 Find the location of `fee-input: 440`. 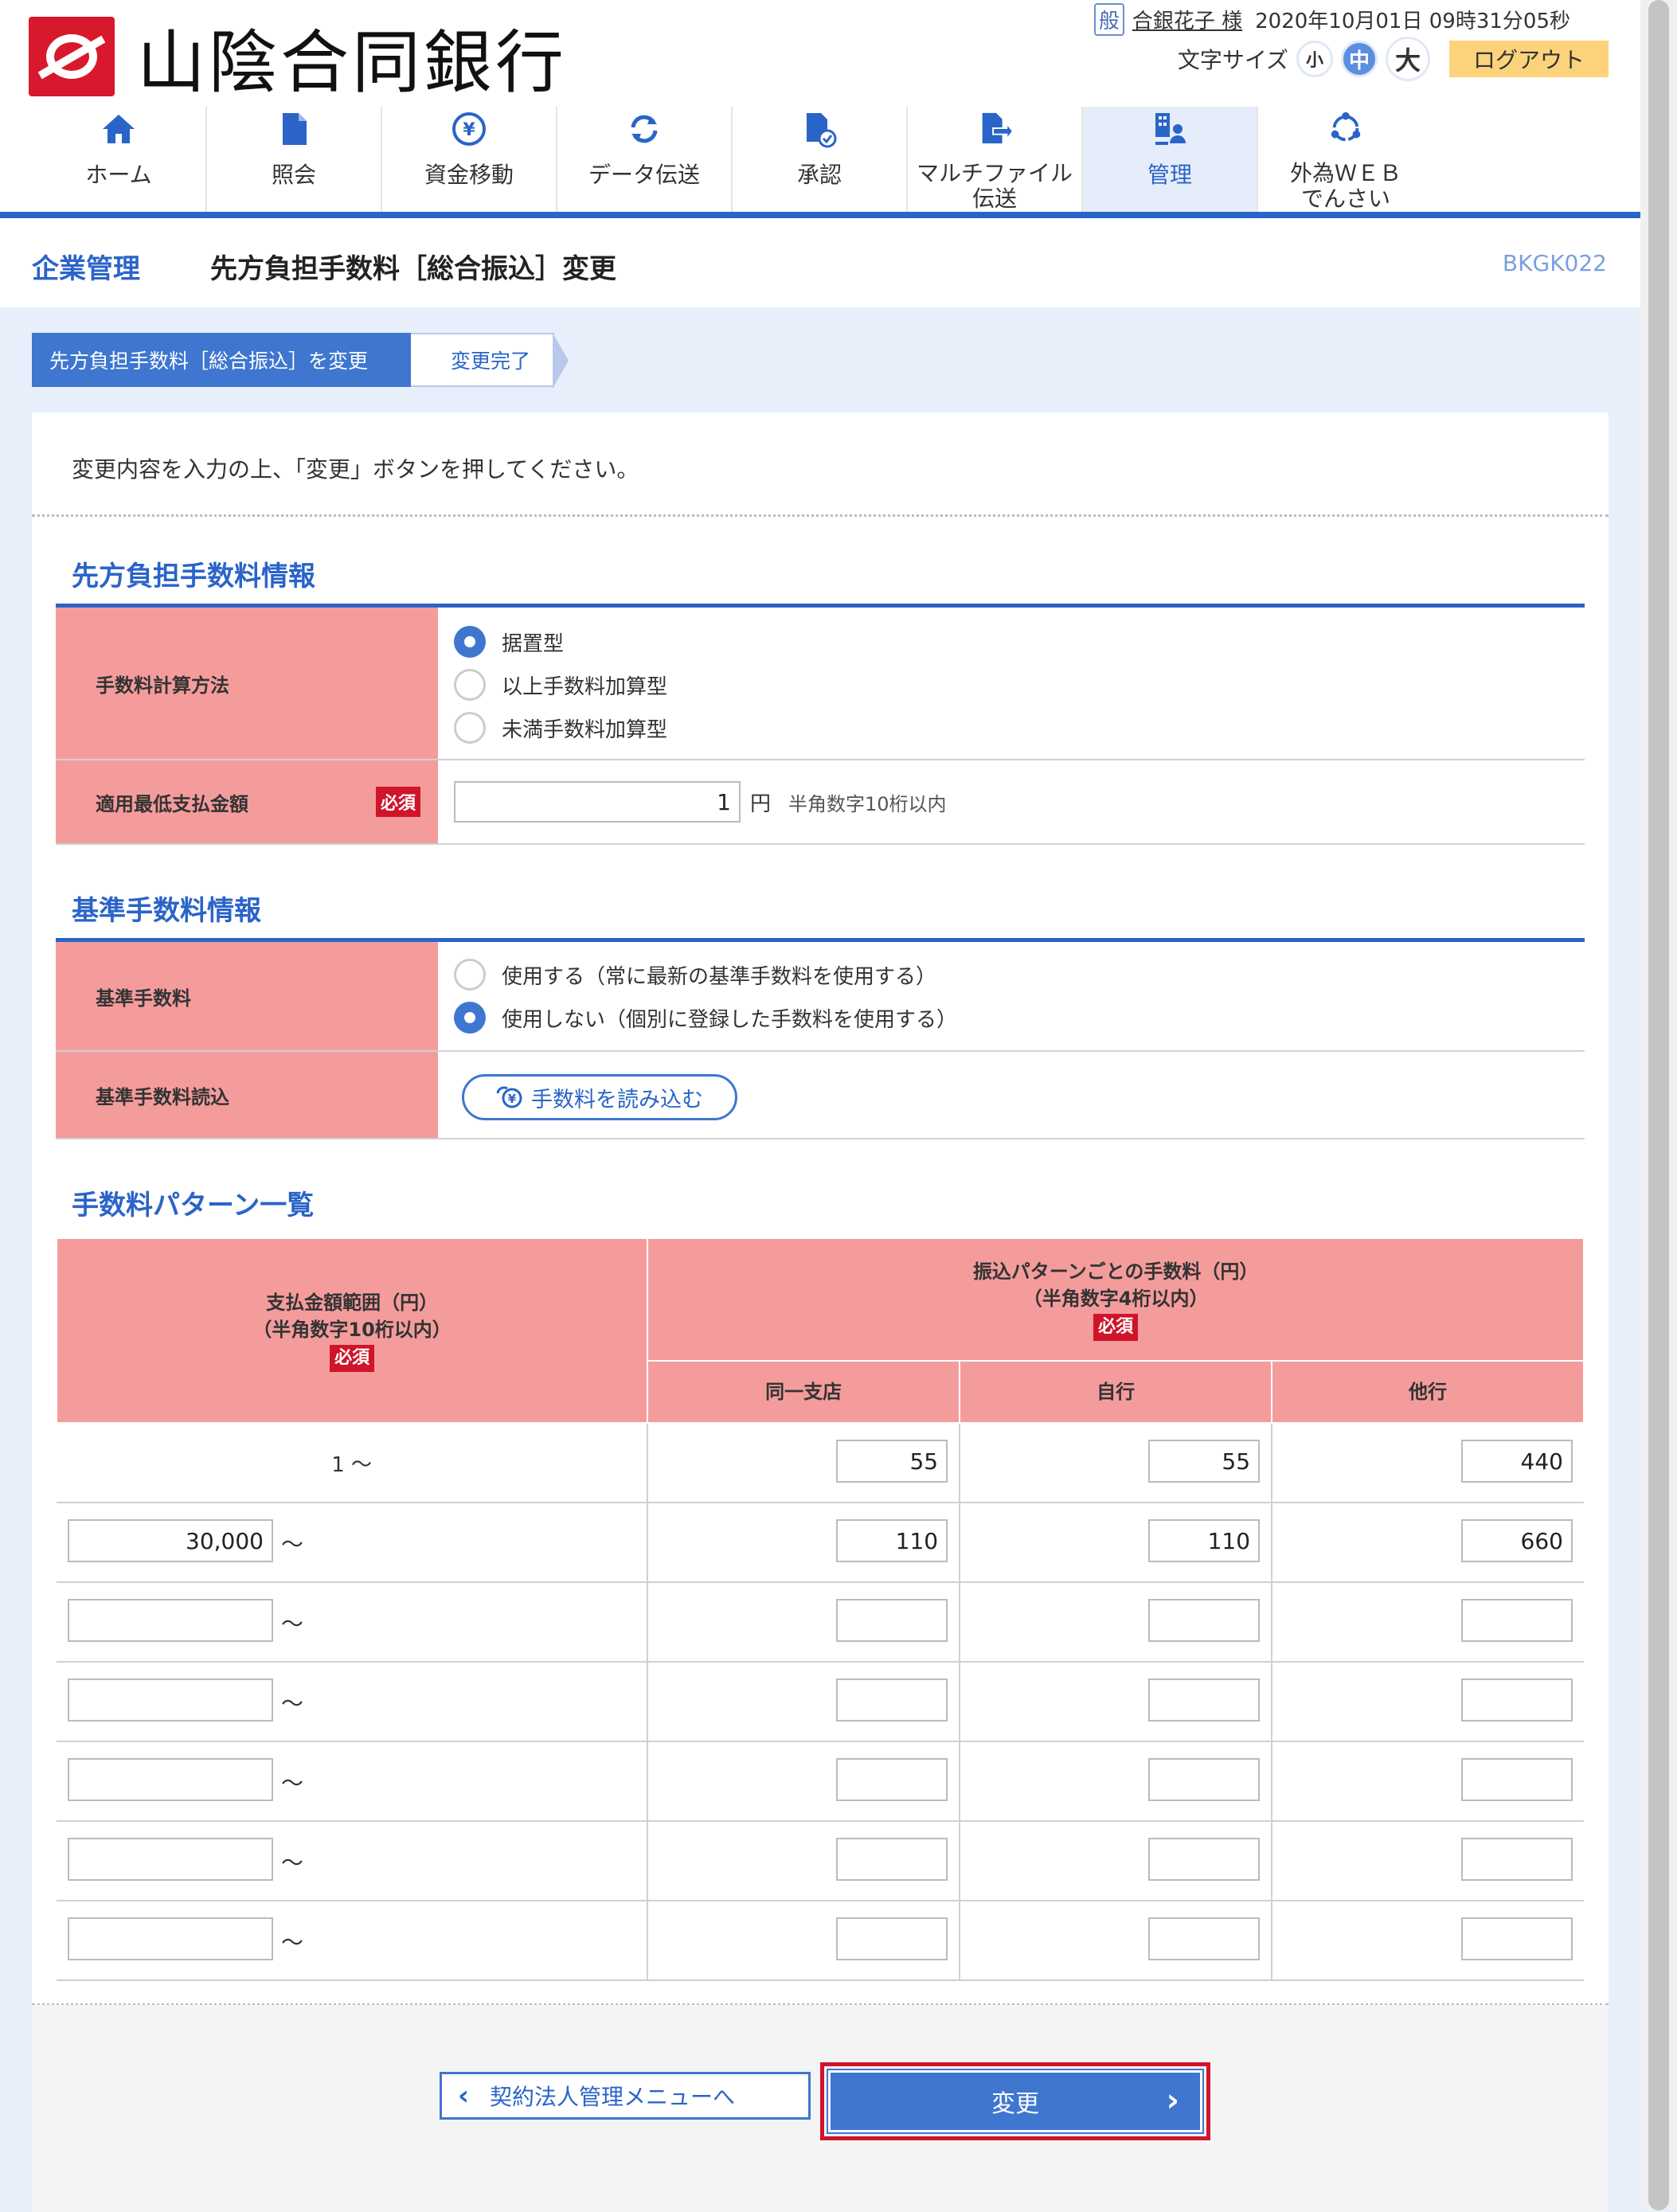

fee-input: 440 is located at coordinates (1517, 1461).